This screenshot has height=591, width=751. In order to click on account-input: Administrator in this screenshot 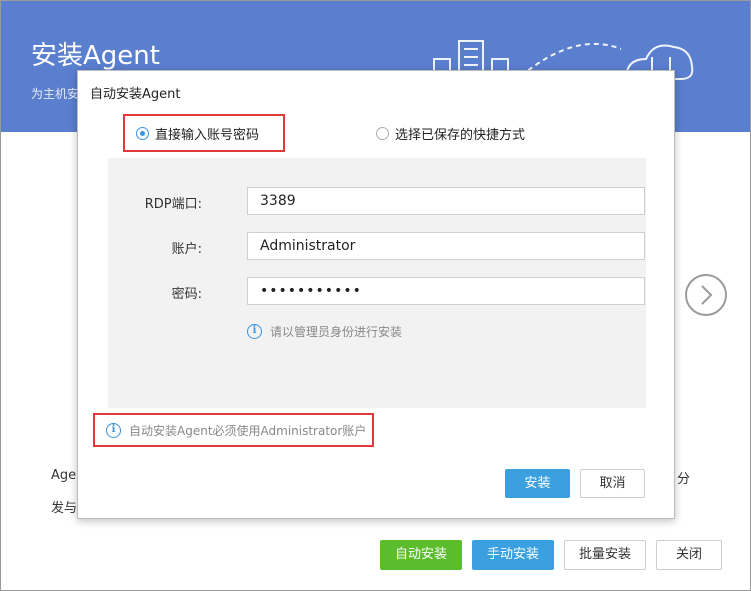, I will do `click(446, 246)`.